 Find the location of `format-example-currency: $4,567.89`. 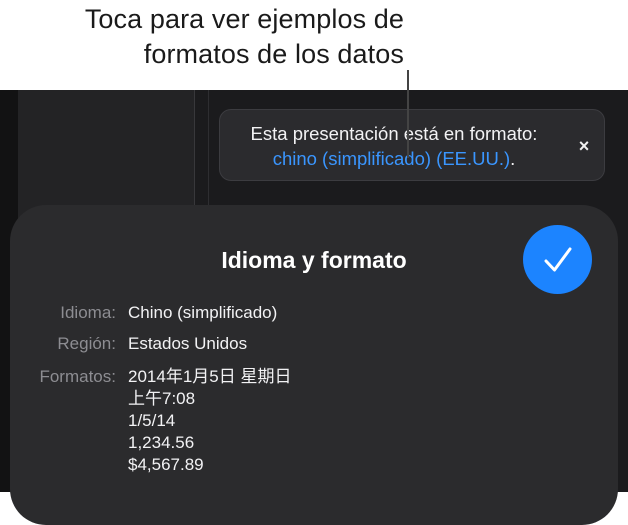

format-example-currency: $4,567.89 is located at coordinates (166, 464).